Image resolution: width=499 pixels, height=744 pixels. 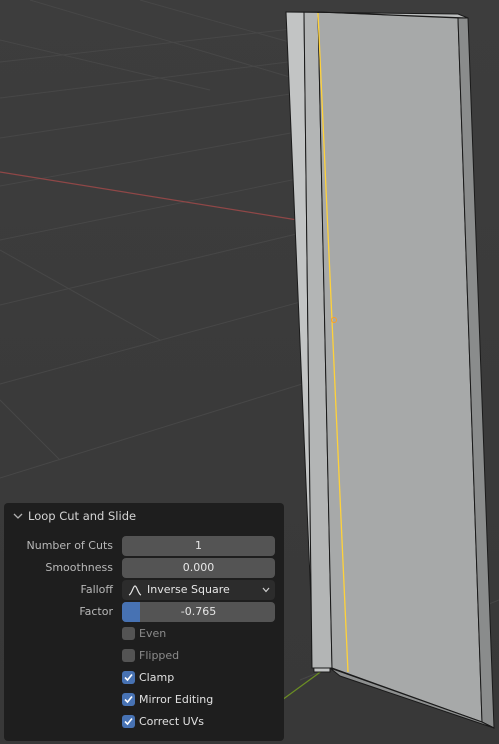 What do you see at coordinates (128, 655) in the screenshot?
I see `flipped-checkbox` at bounding box center [128, 655].